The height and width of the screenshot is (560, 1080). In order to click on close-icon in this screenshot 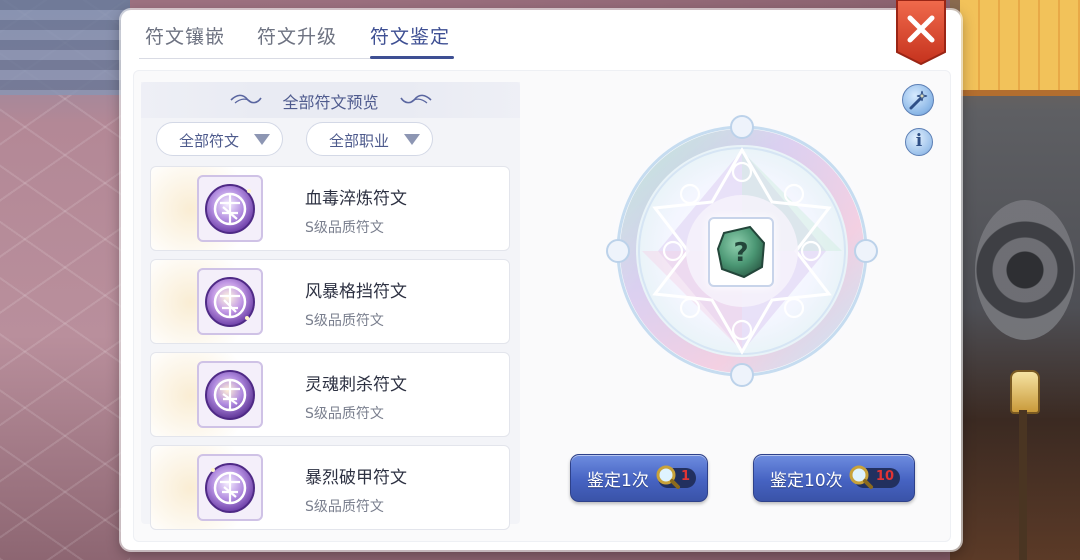, I will do `click(921, 33)`.